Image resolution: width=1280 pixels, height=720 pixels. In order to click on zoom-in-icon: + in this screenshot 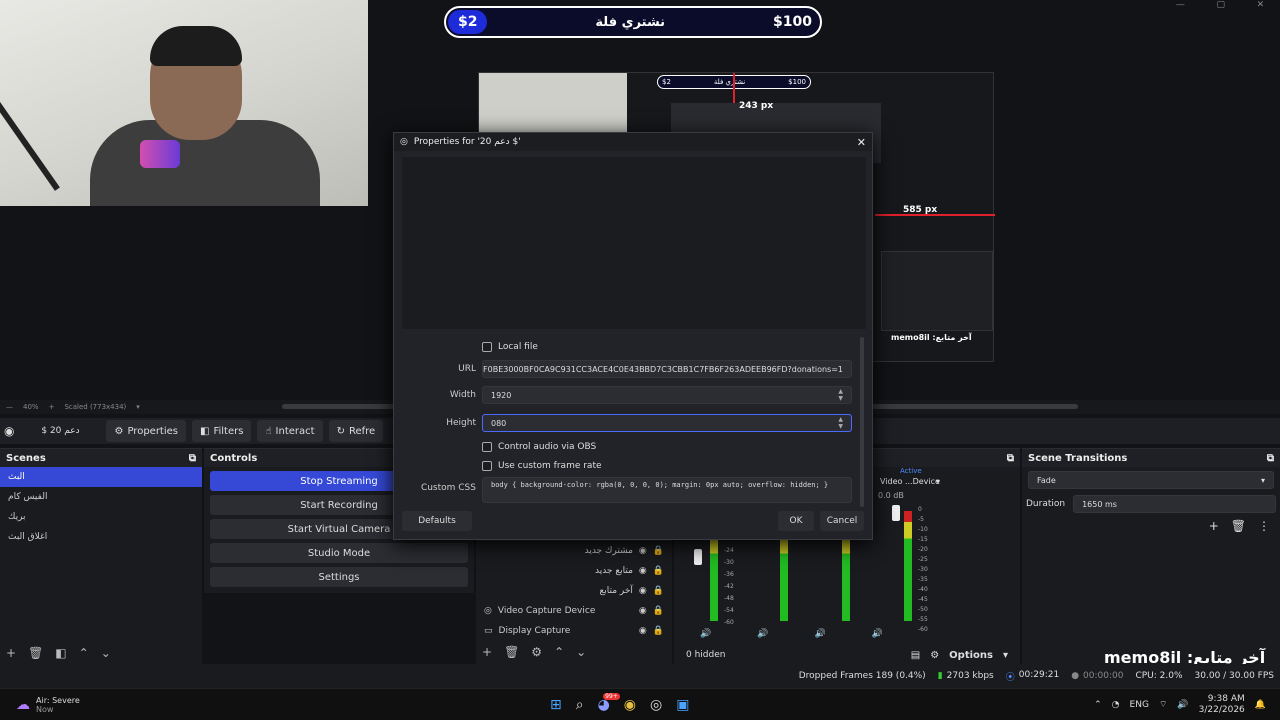, I will do `click(52, 407)`.